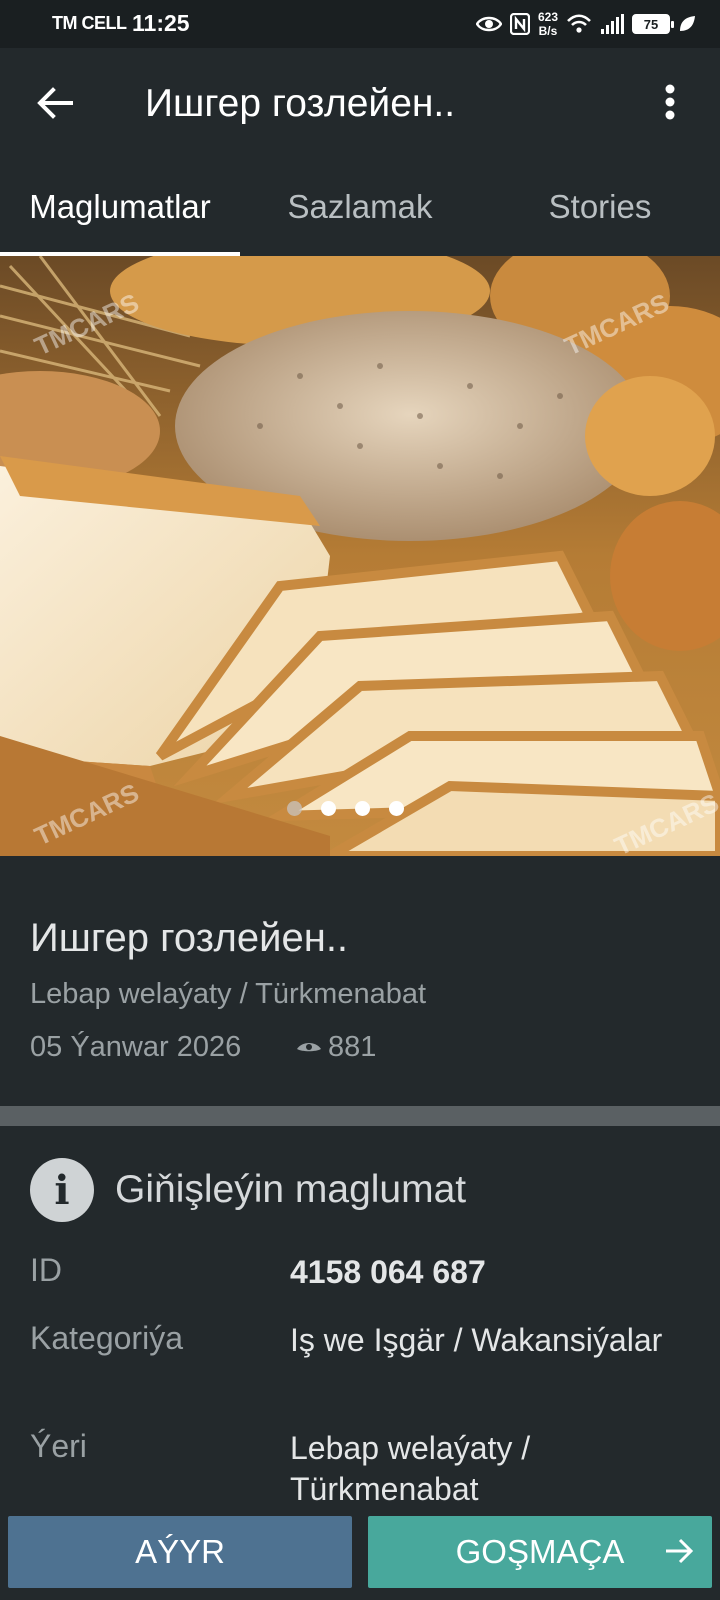 The height and width of the screenshot is (1600, 720). What do you see at coordinates (548, 31) in the screenshot?
I see `speed-unit: B/s` at bounding box center [548, 31].